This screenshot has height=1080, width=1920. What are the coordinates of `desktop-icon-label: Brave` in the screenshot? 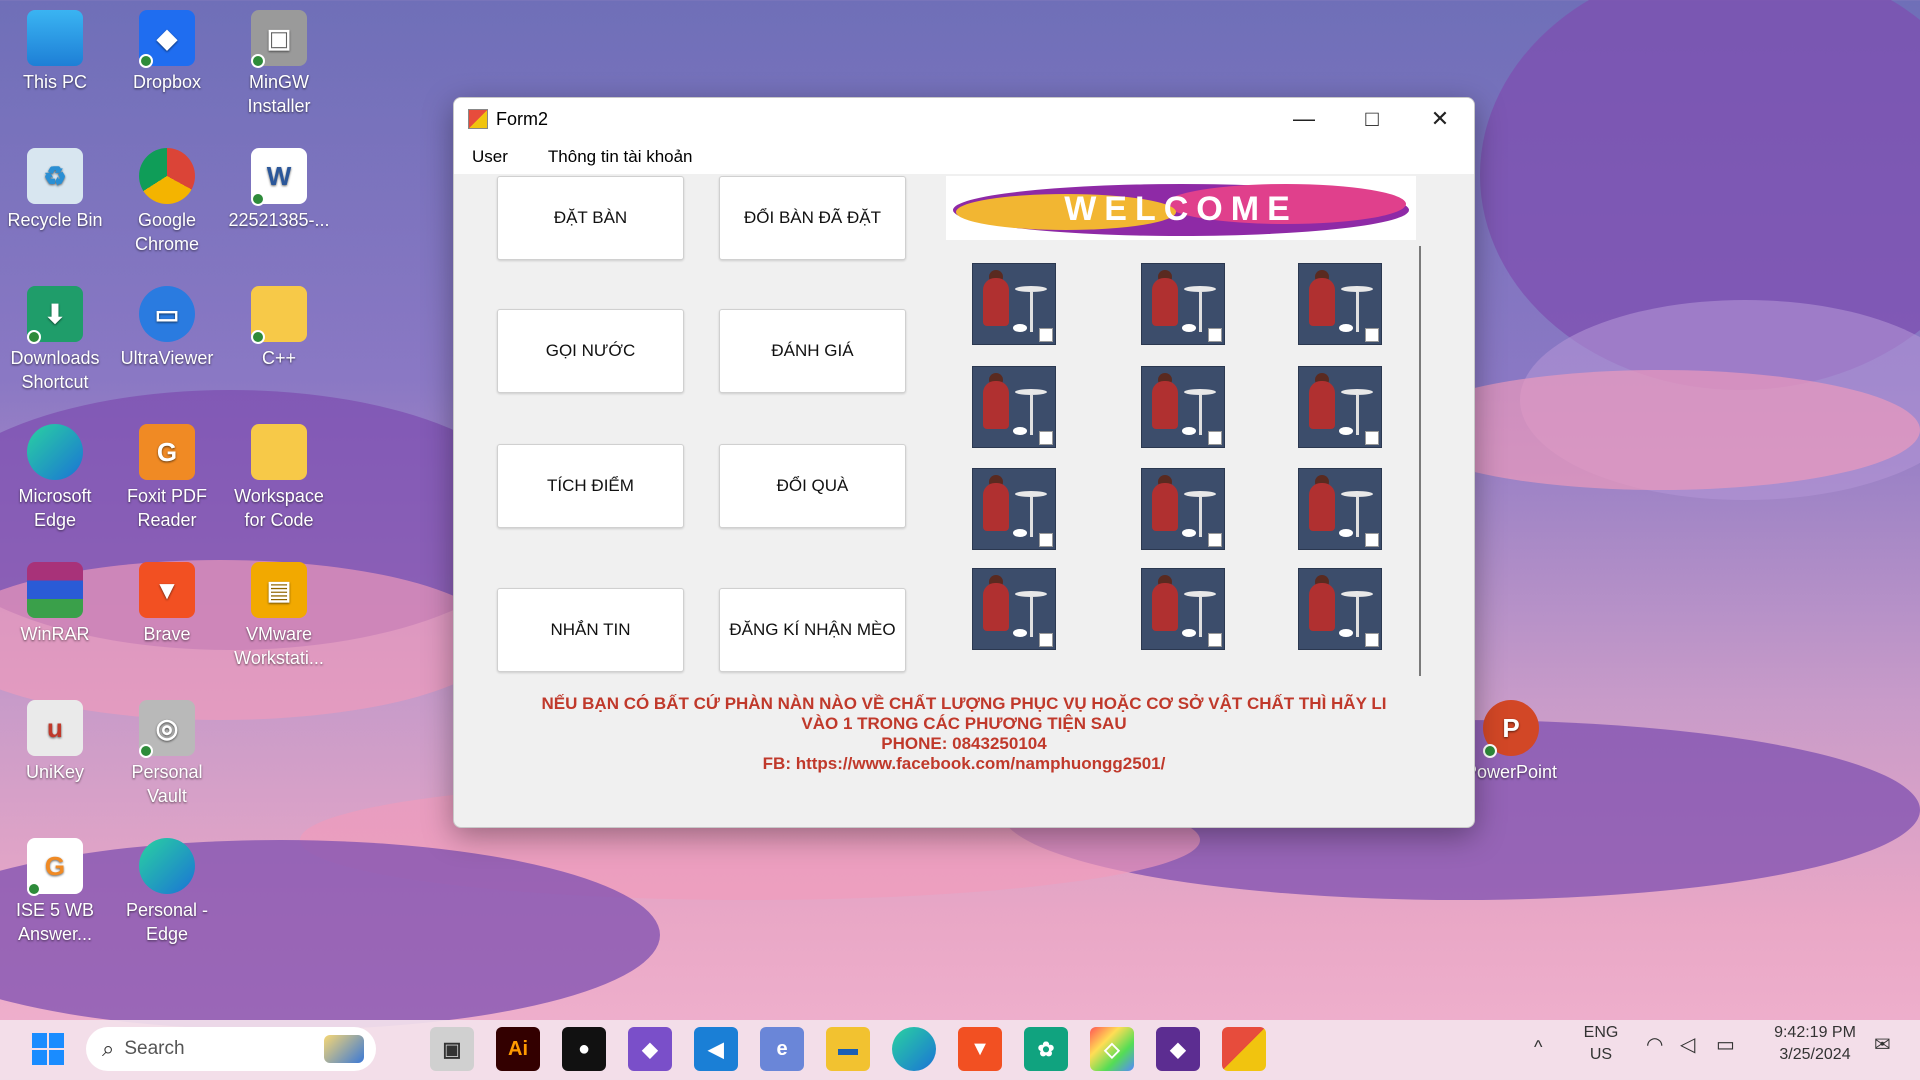 It's located at (167, 634).